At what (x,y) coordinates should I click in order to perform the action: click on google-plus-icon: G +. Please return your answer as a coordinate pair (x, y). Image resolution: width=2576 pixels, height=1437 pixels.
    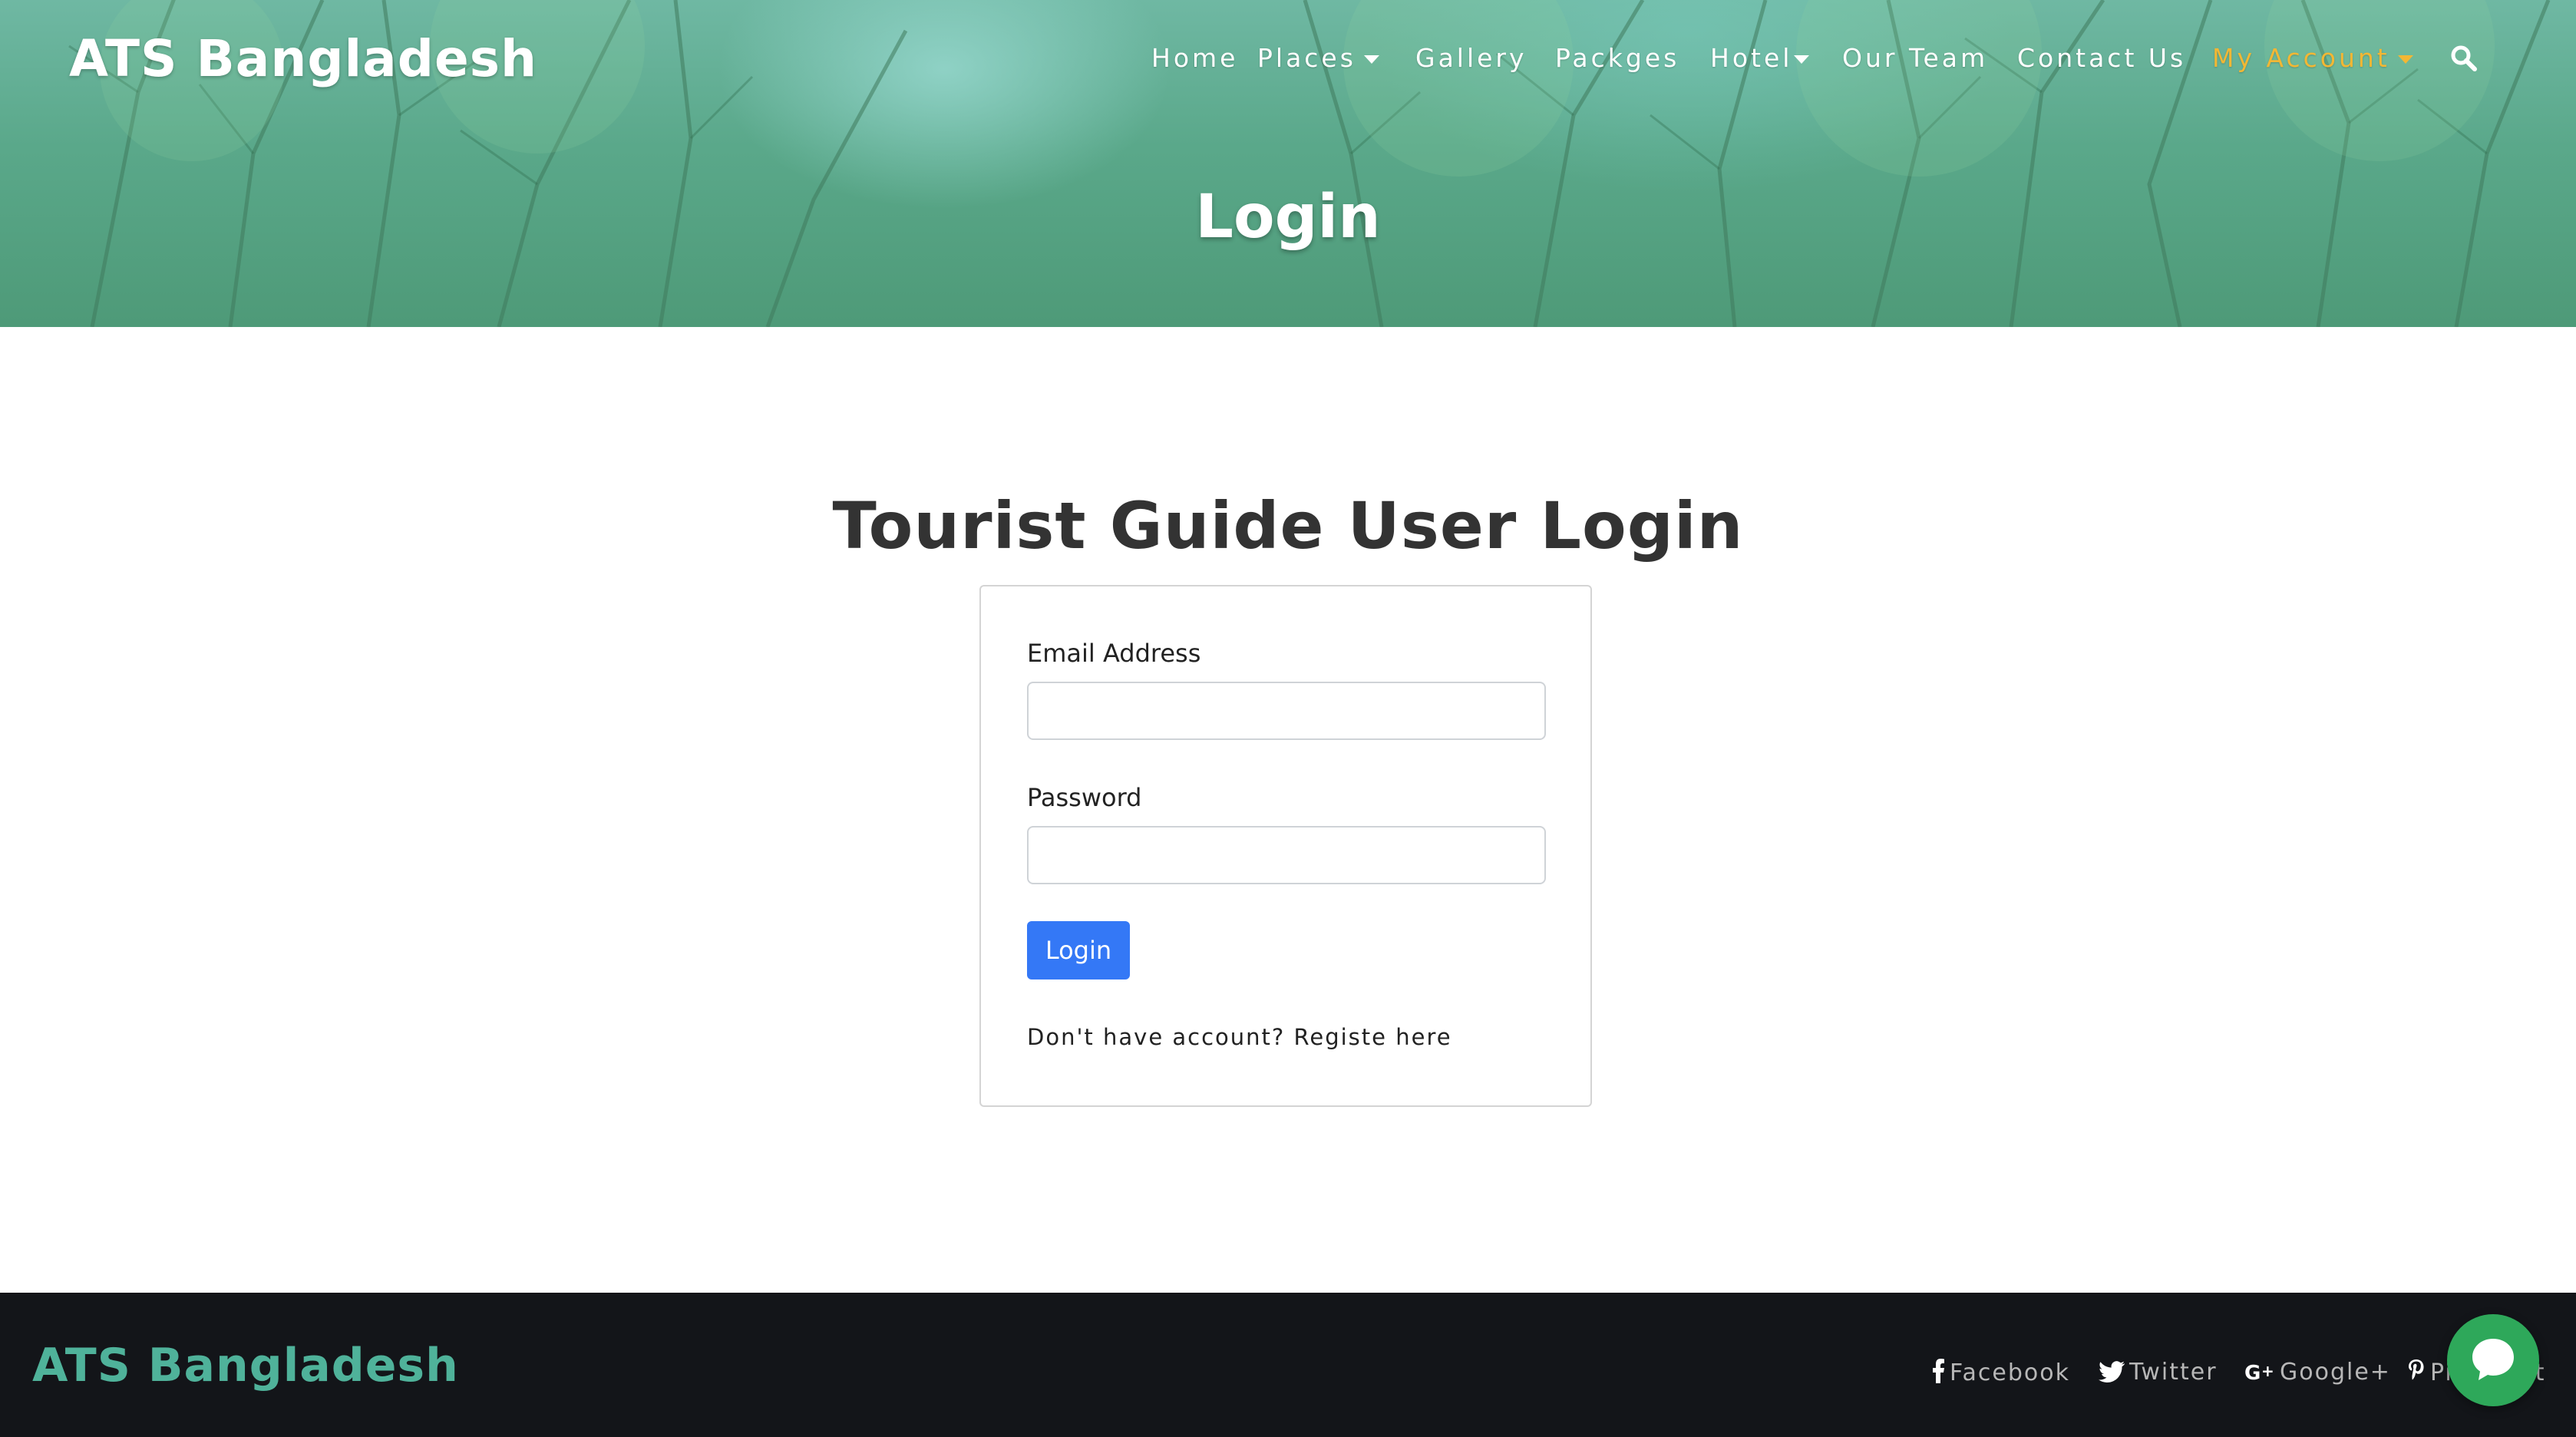
    Looking at the image, I should click on (2259, 1373).